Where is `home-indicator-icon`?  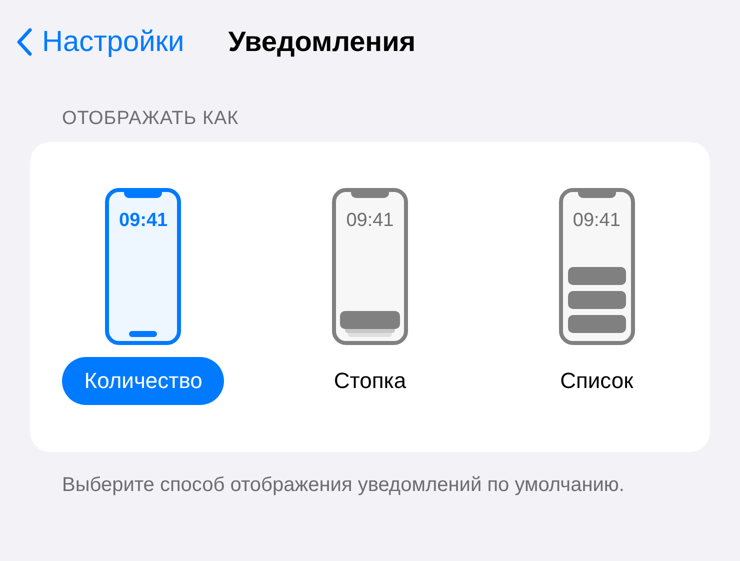 home-indicator-icon is located at coordinates (143, 334).